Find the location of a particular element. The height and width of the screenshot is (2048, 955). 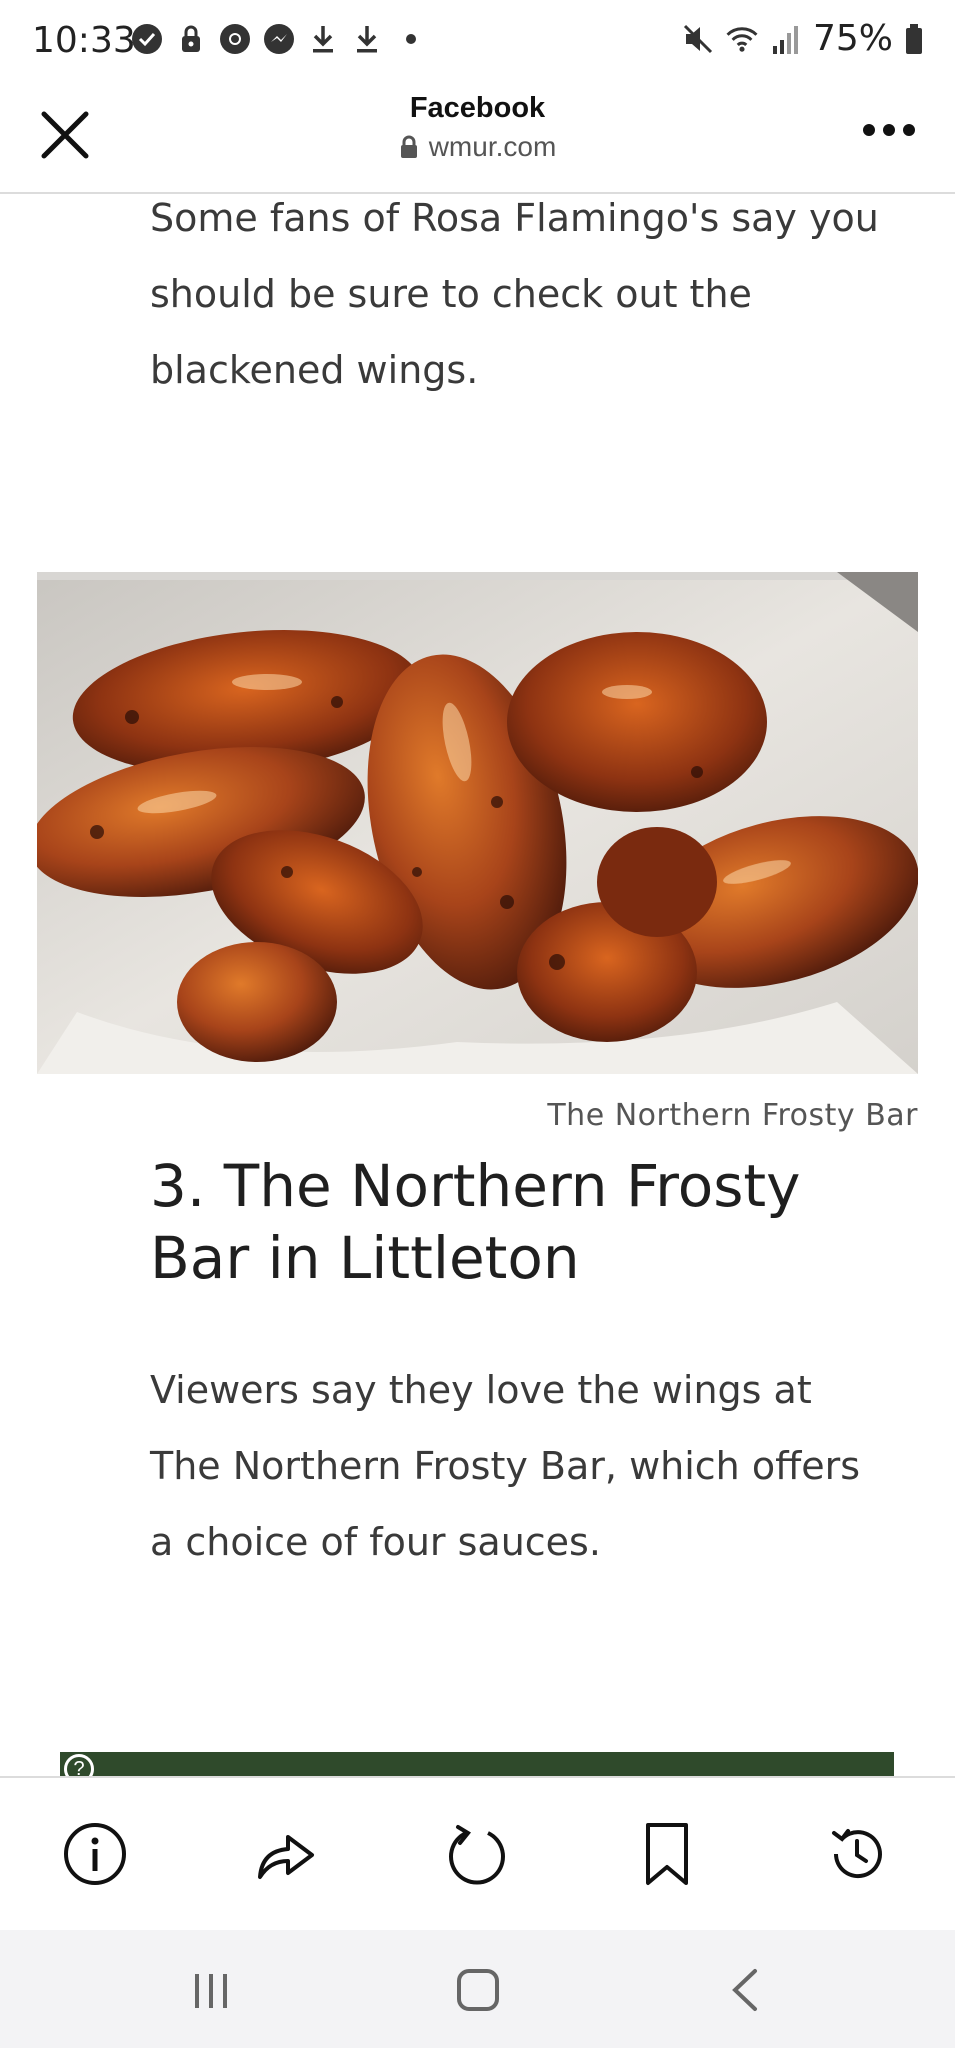

notification-icons is located at coordinates (279, 39).